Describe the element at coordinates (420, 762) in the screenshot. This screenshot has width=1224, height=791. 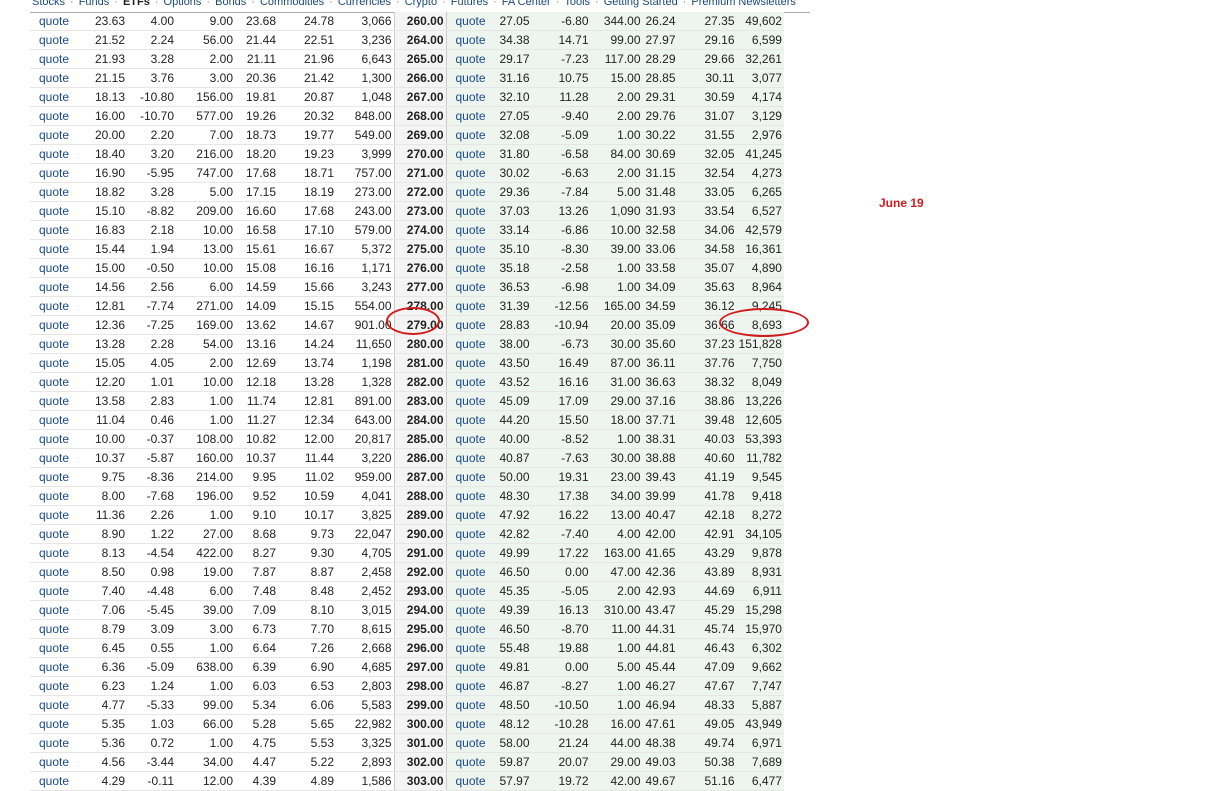
I see `strike-price: 302.00` at that location.